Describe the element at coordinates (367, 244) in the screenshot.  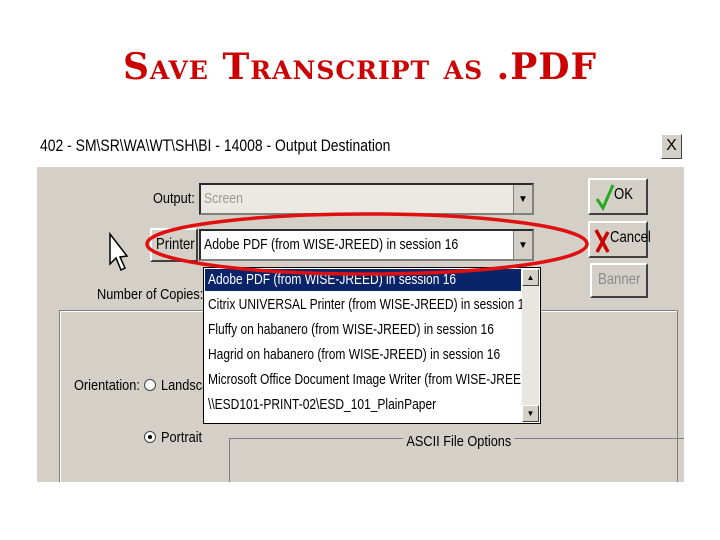
I see `highlight-oval` at that location.